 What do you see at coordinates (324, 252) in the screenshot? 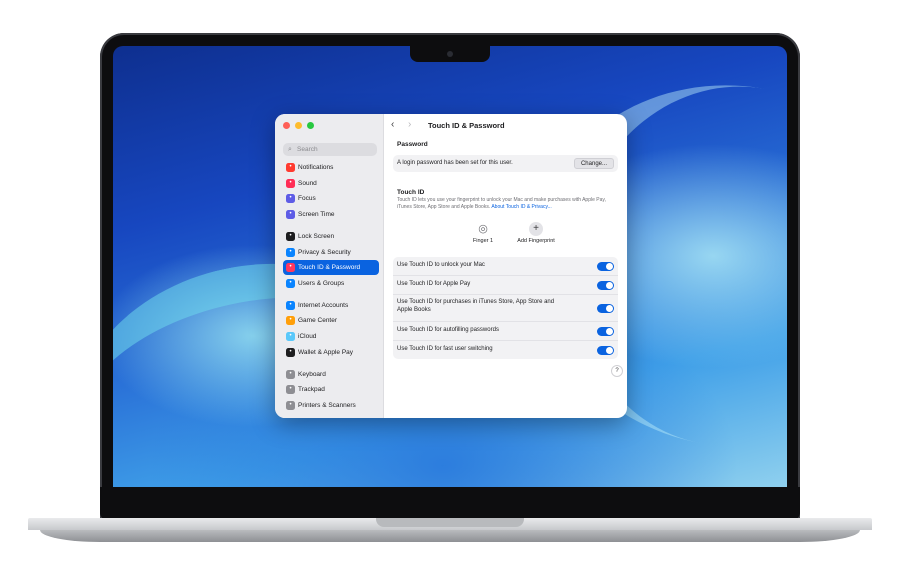
I see `sidebar-item-label: Privacy & Security` at bounding box center [324, 252].